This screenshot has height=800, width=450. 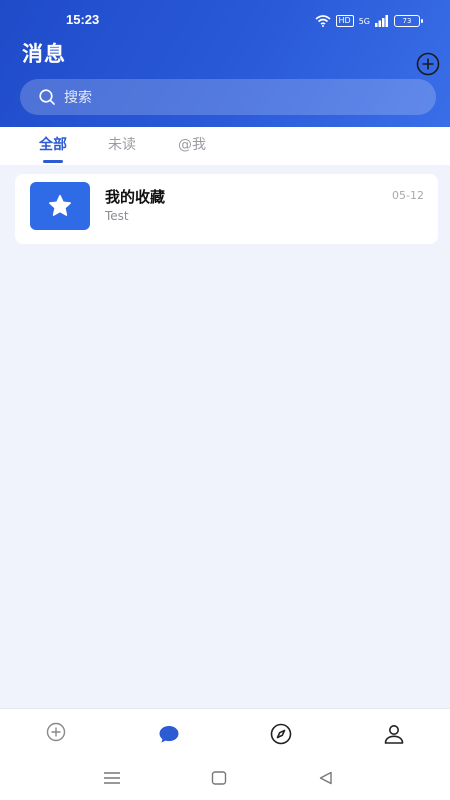 I want to click on home-icon, so click(x=219, y=778).